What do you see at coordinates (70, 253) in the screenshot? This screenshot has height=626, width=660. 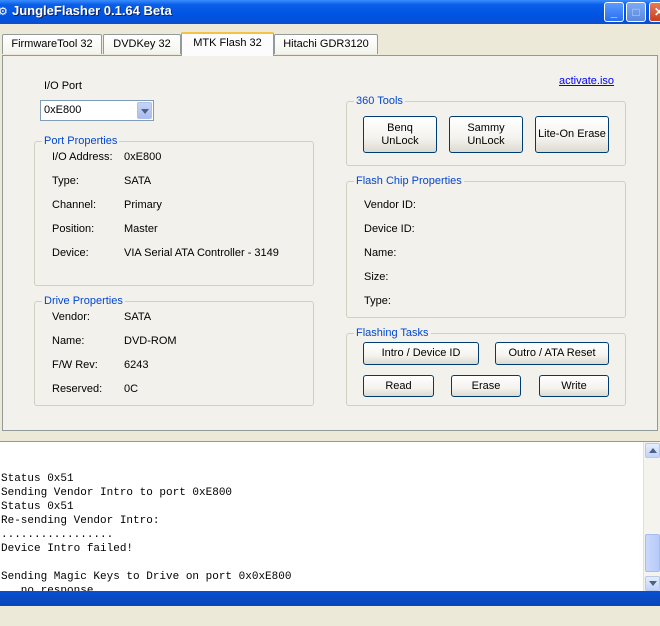 I see `device-label: Device:` at bounding box center [70, 253].